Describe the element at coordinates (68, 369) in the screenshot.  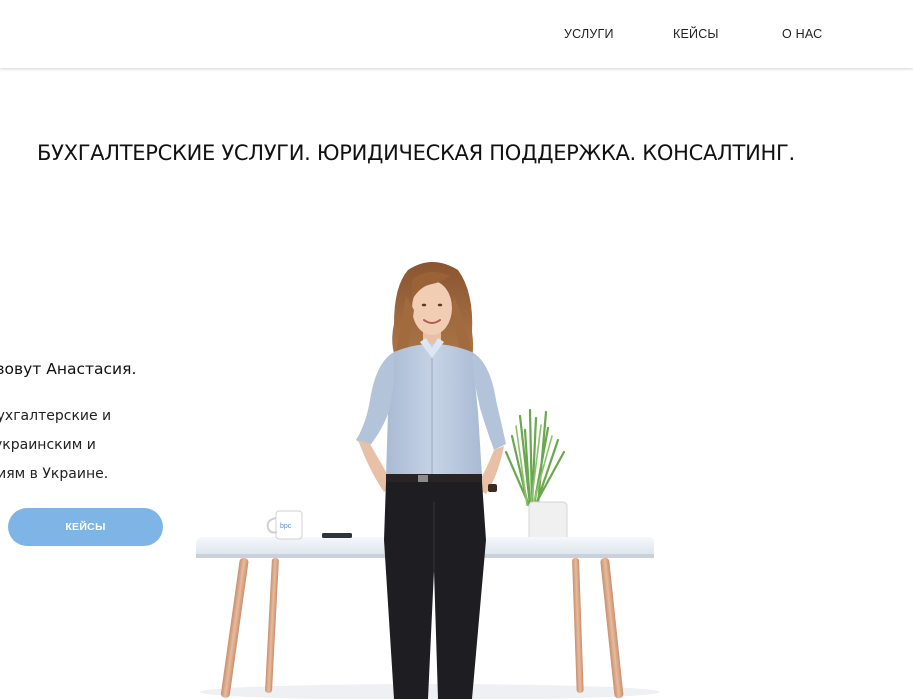
I see `intro-greeting: я зовут Анастасия.` at that location.